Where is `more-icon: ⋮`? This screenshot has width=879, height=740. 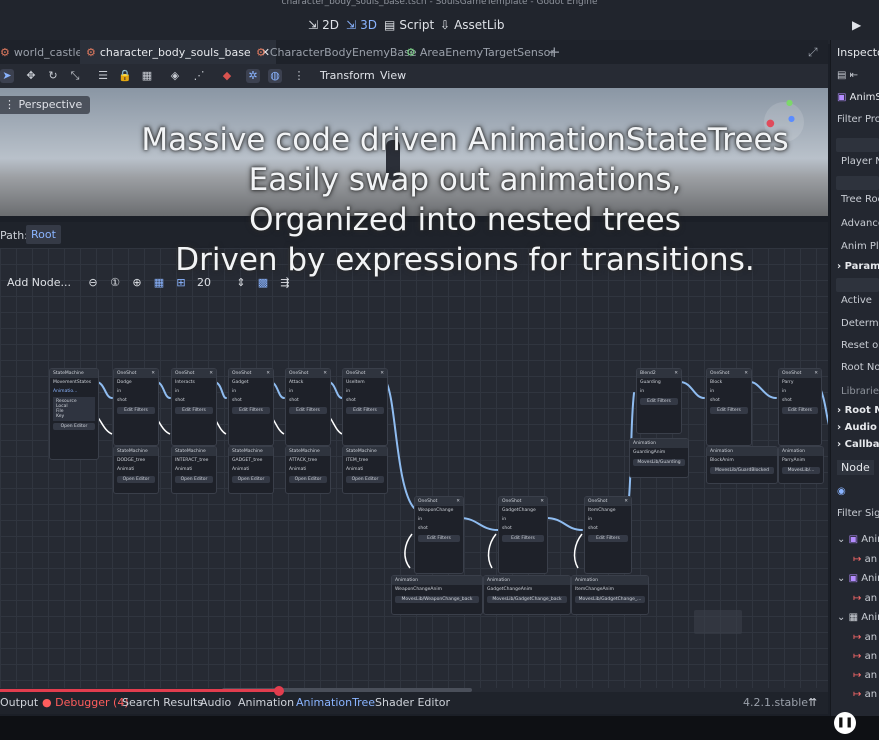
more-icon: ⋮ is located at coordinates (299, 76).